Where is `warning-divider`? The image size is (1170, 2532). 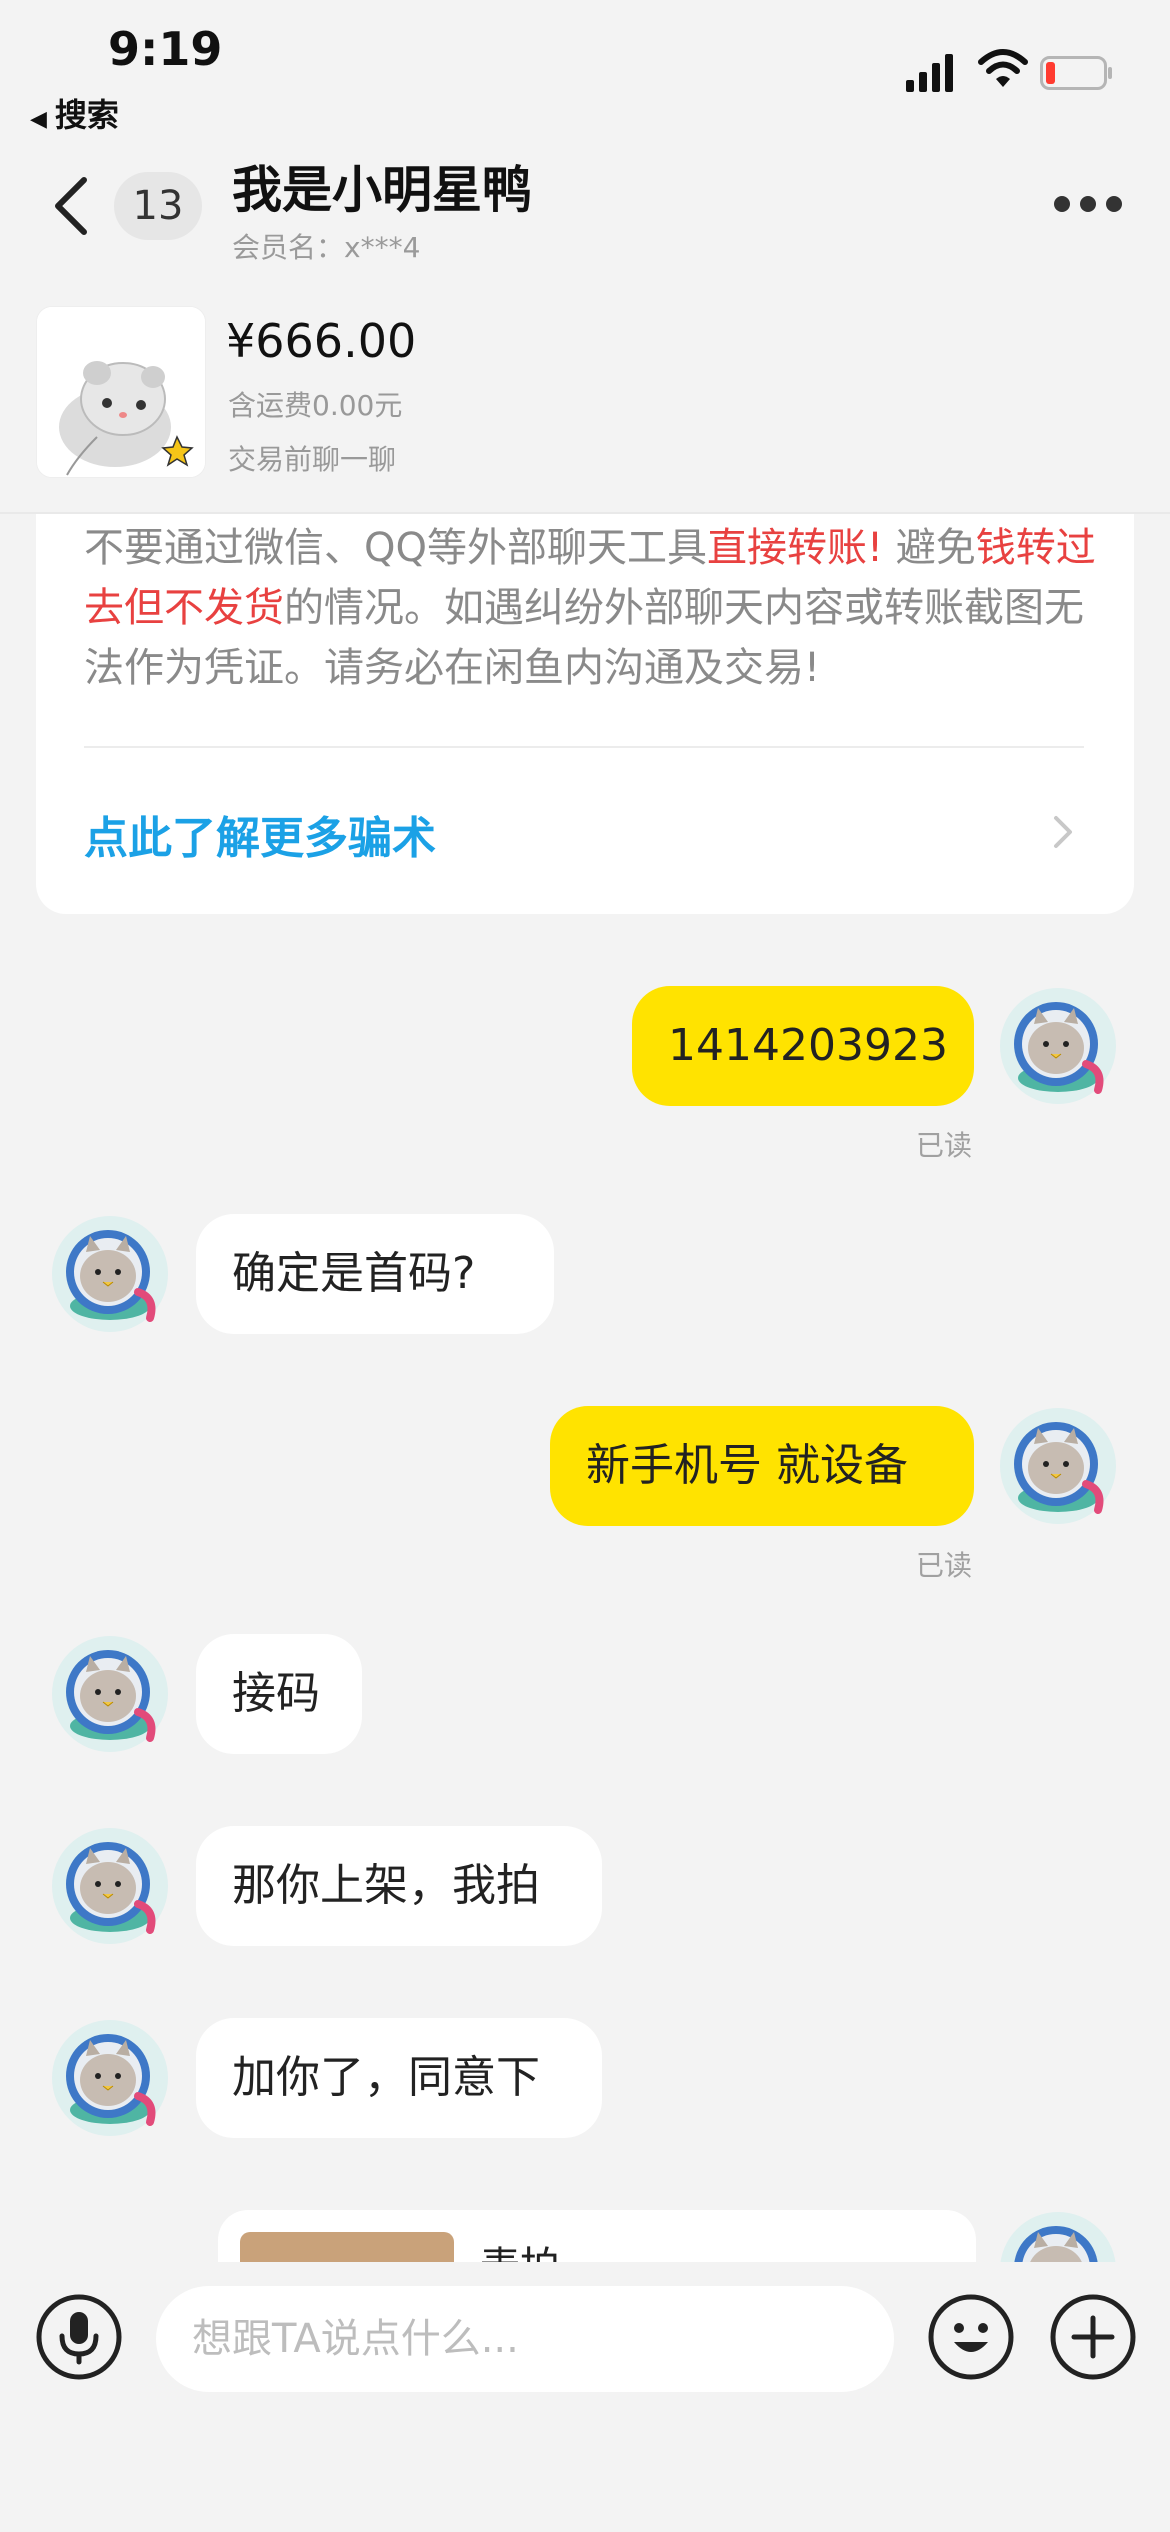
warning-divider is located at coordinates (584, 747).